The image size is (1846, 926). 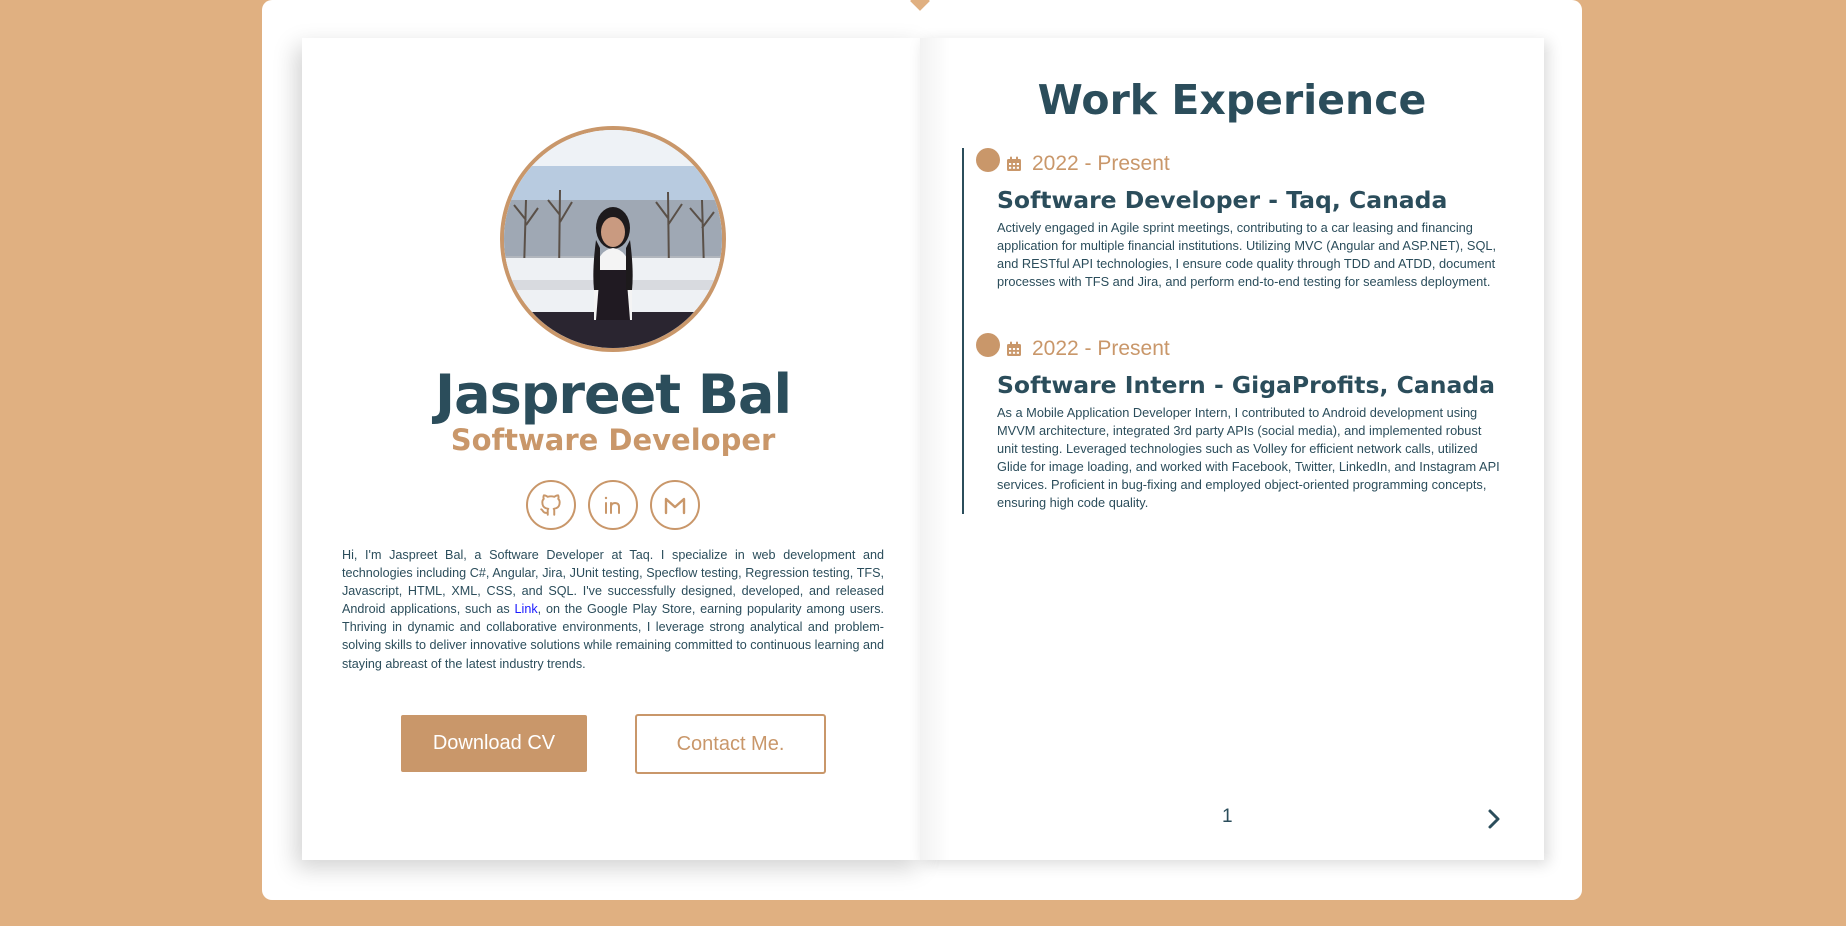 What do you see at coordinates (613, 394) in the screenshot?
I see `profile-name: Jaspreet Bal` at bounding box center [613, 394].